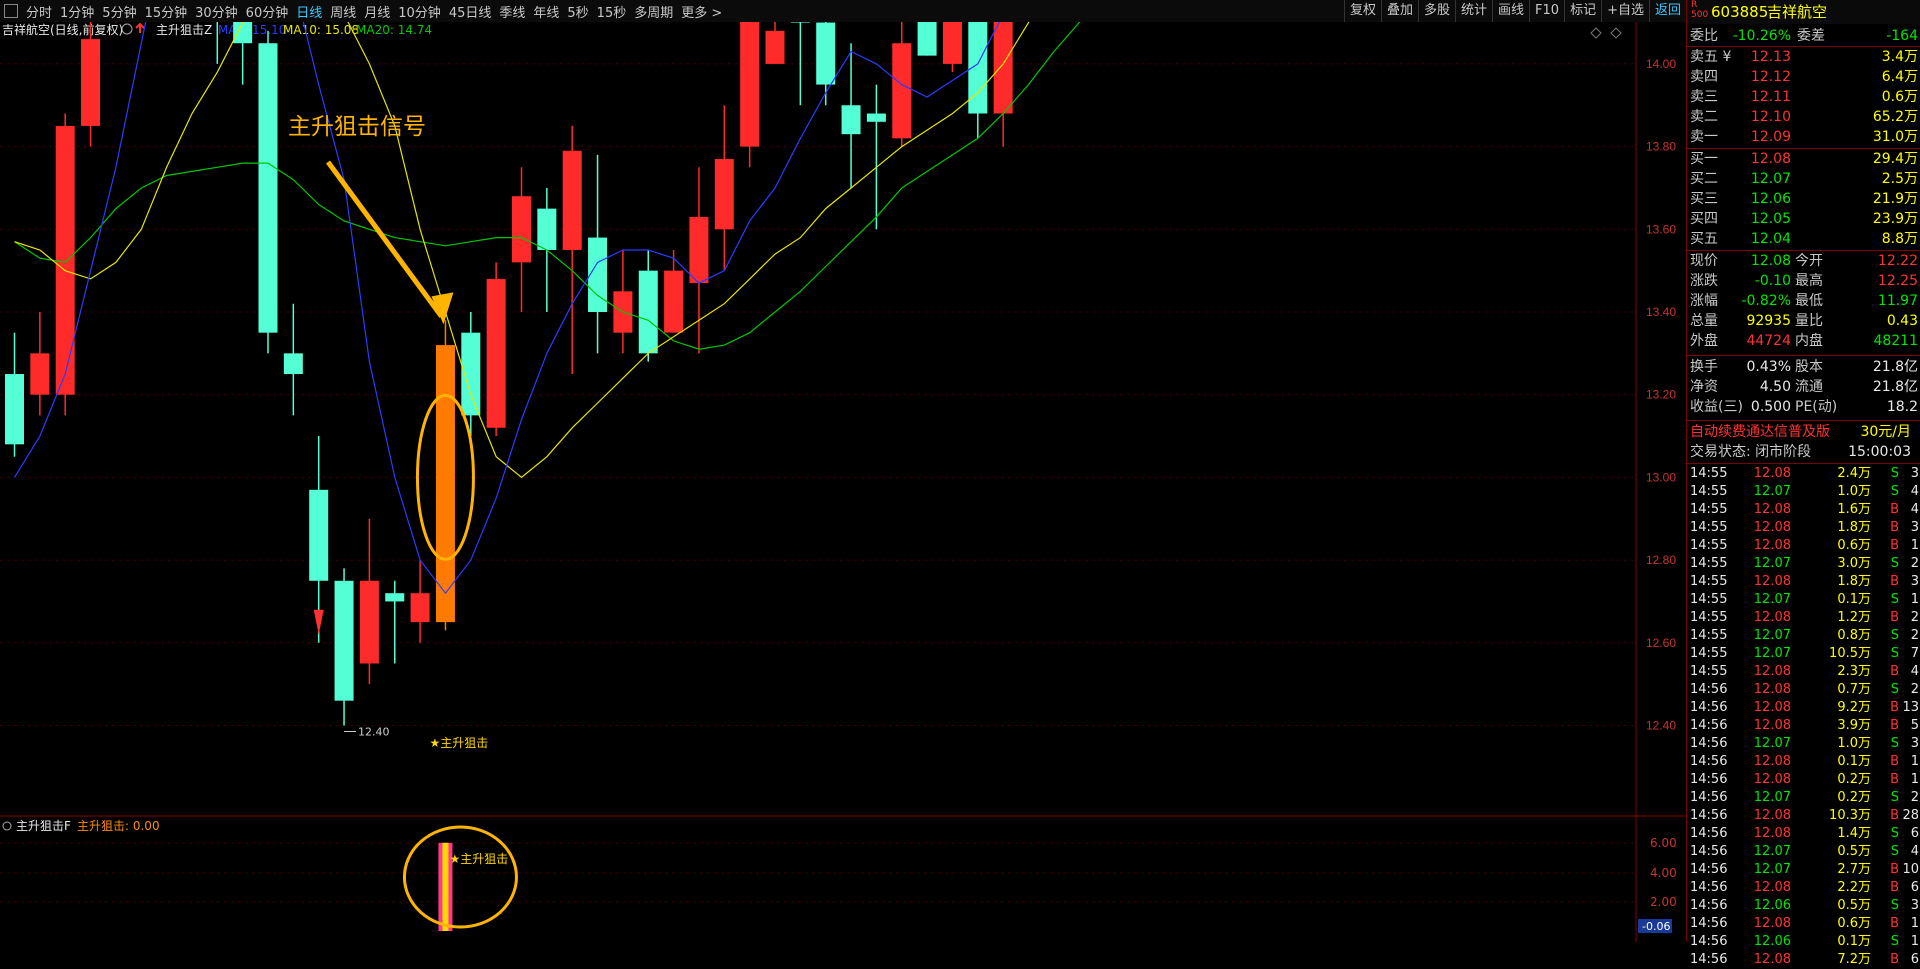 The height and width of the screenshot is (969, 1920). What do you see at coordinates (612, 11) in the screenshot?
I see `period-tab: 15秒` at bounding box center [612, 11].